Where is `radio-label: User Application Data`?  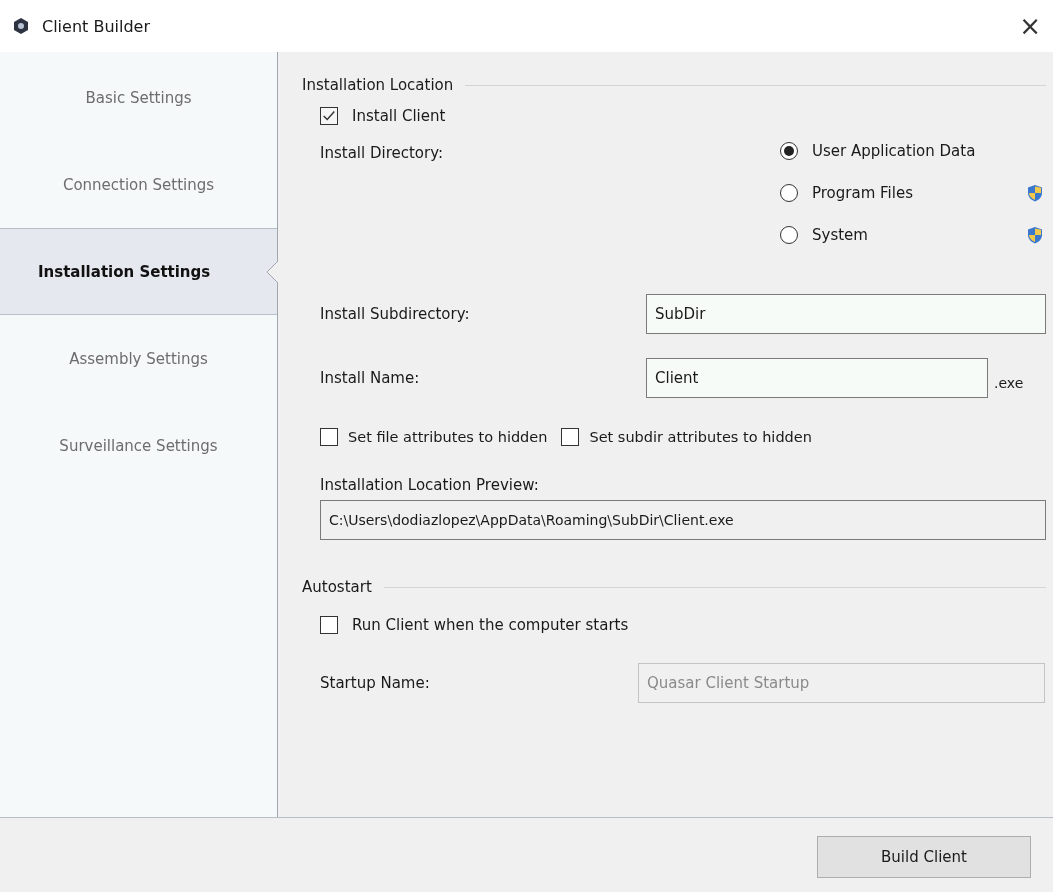
radio-label: User Application Data is located at coordinates (894, 151).